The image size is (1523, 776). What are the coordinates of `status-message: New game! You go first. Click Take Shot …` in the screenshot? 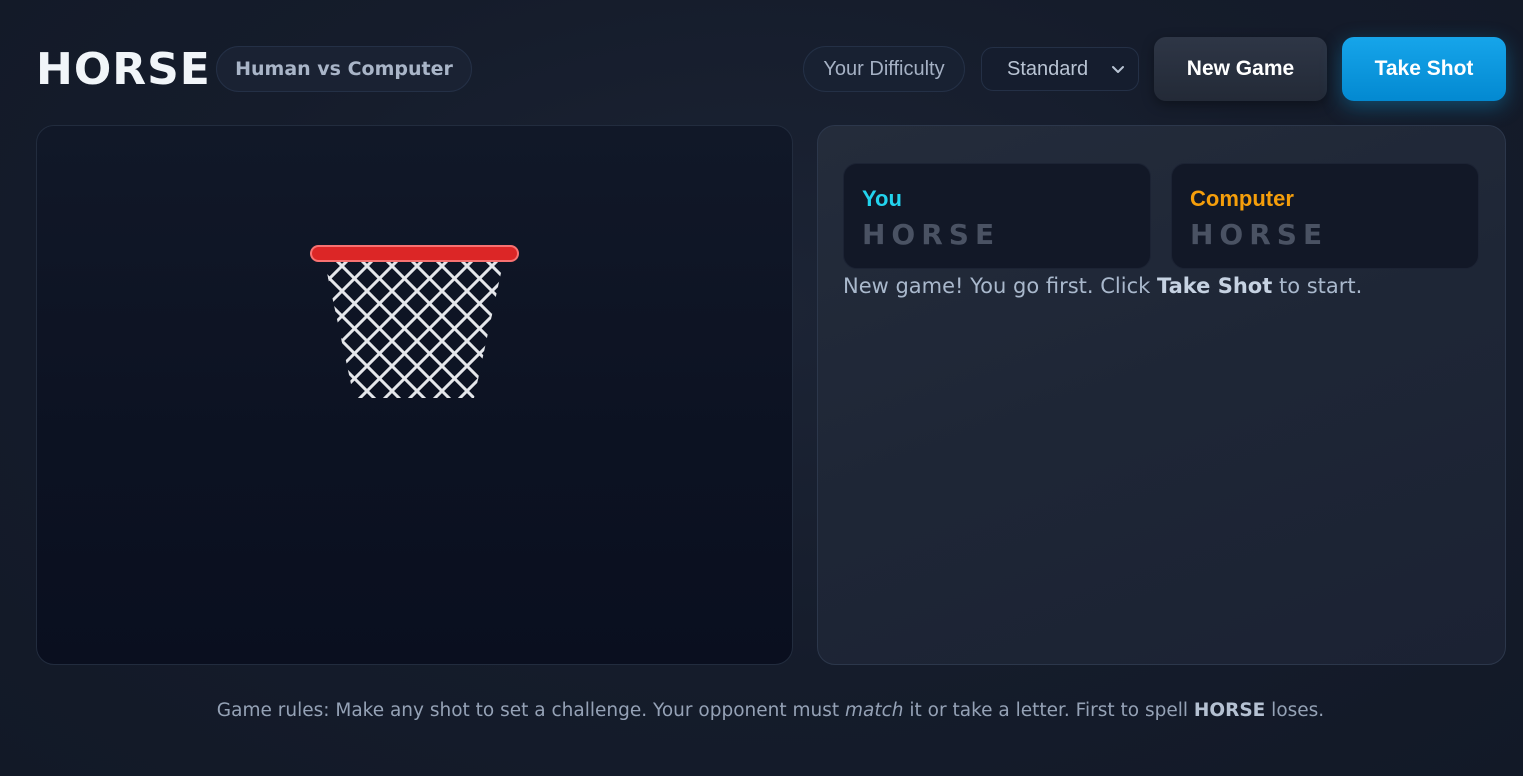 It's located at (1102, 286).